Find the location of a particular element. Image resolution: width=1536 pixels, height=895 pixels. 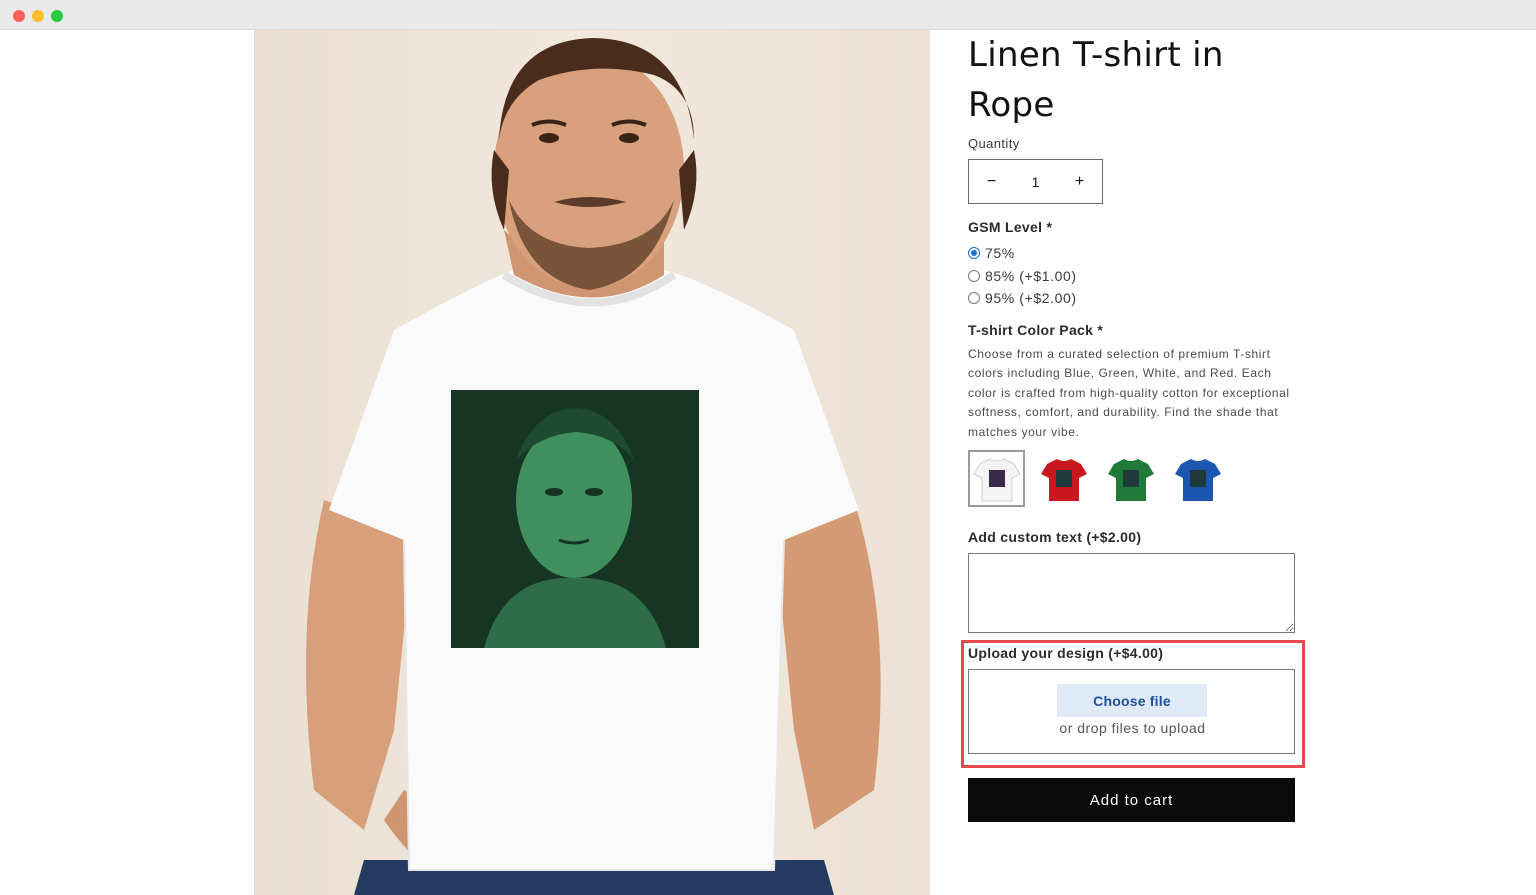

color-pack-label: T-shirt Color Pack * is located at coordinates (1036, 330).